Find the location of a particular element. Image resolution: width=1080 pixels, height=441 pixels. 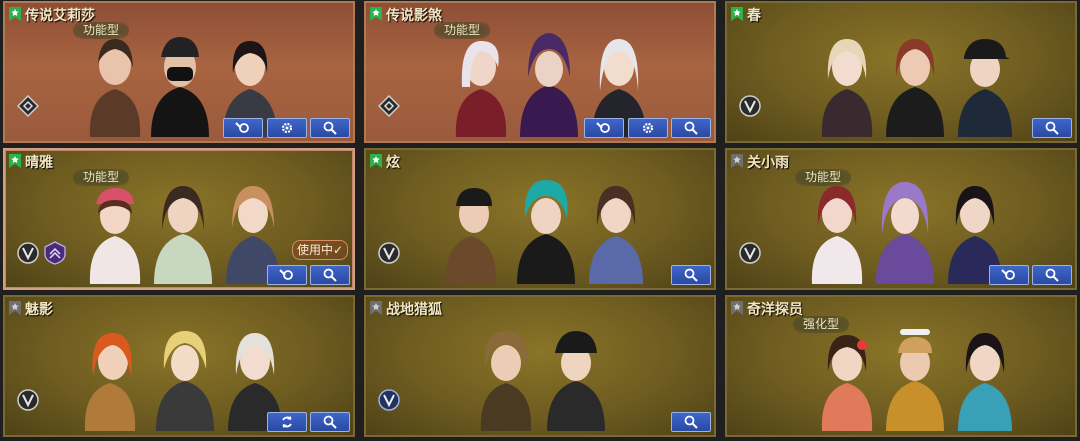

card-title: 奇洋探员 is located at coordinates (775, 310).